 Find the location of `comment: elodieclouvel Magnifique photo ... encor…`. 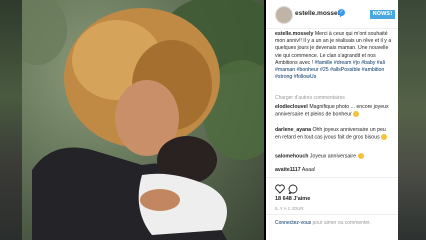

comment: elodieclouvel Magnifique photo ... encor… is located at coordinates (333, 111).